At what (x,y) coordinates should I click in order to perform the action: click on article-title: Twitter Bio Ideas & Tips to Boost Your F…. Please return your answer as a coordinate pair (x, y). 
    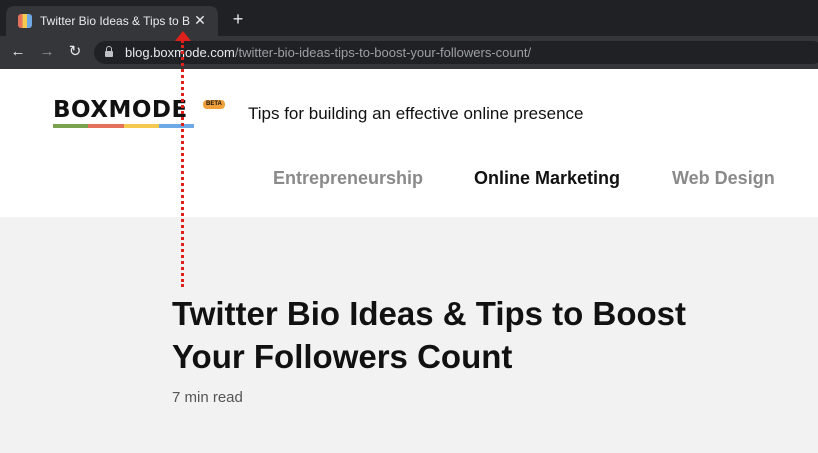
    Looking at the image, I should click on (429, 335).